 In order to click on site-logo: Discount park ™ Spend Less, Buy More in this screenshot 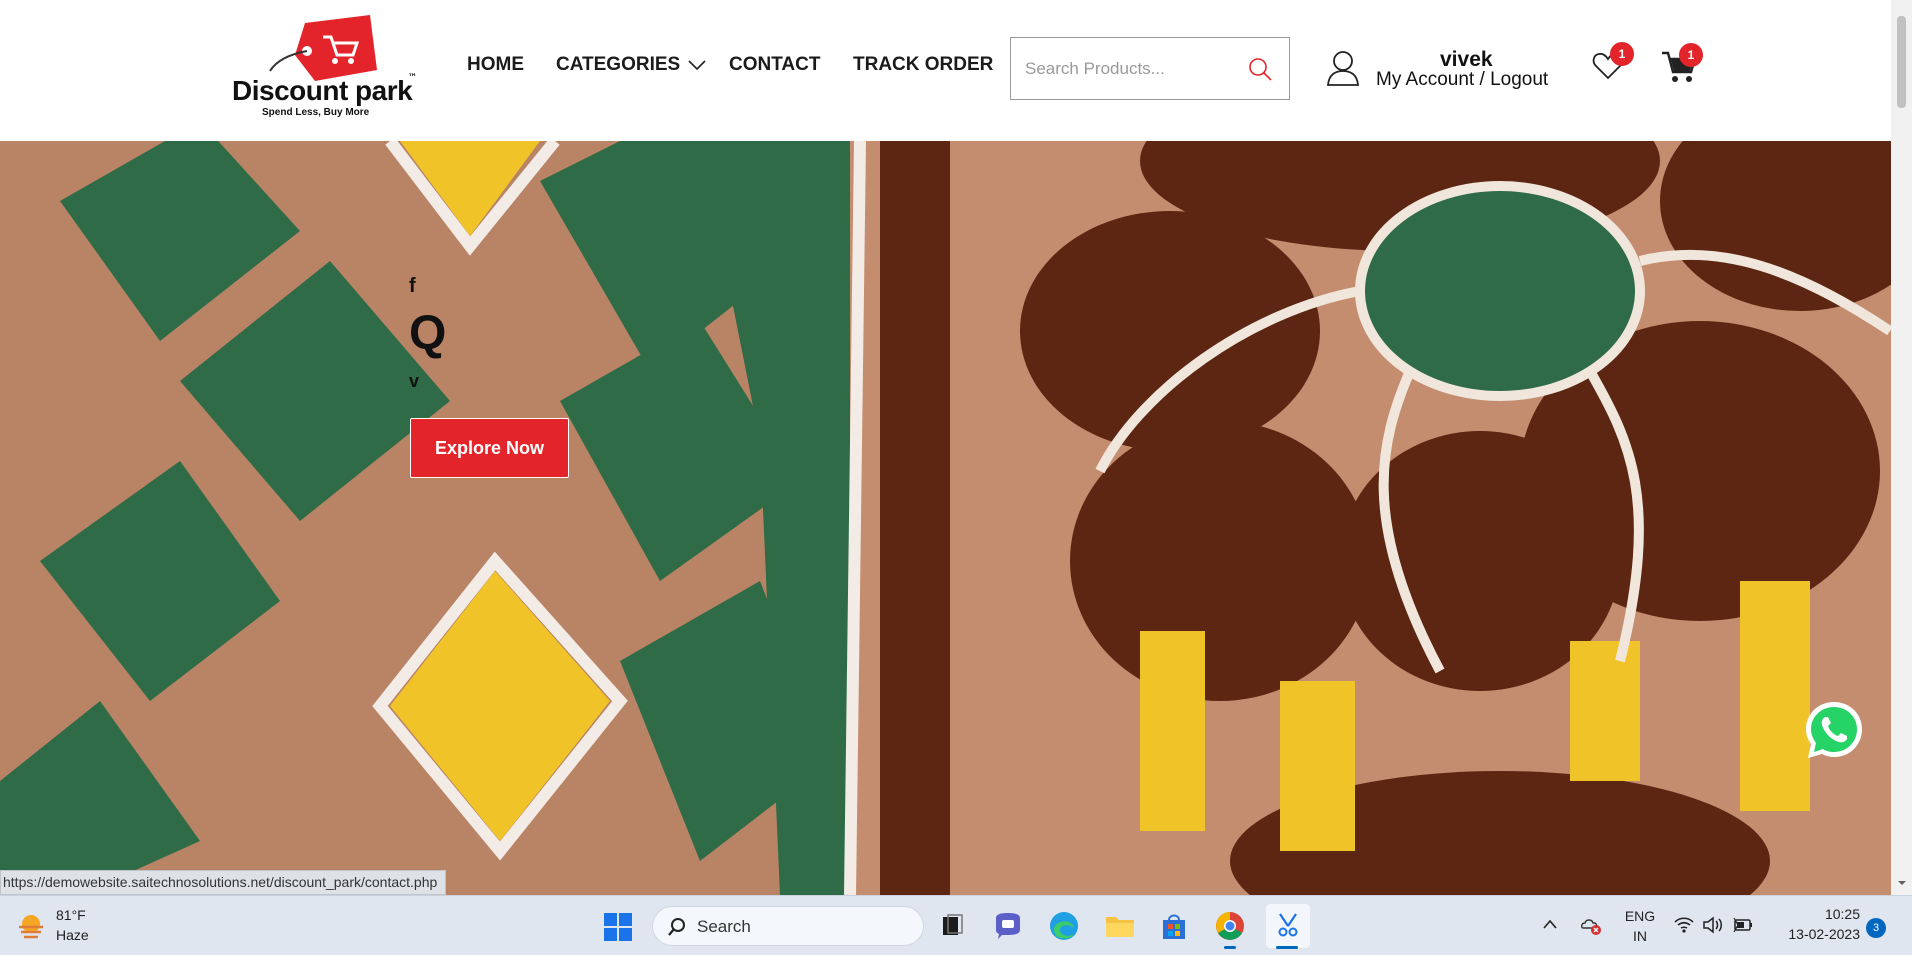, I will do `click(327, 69)`.